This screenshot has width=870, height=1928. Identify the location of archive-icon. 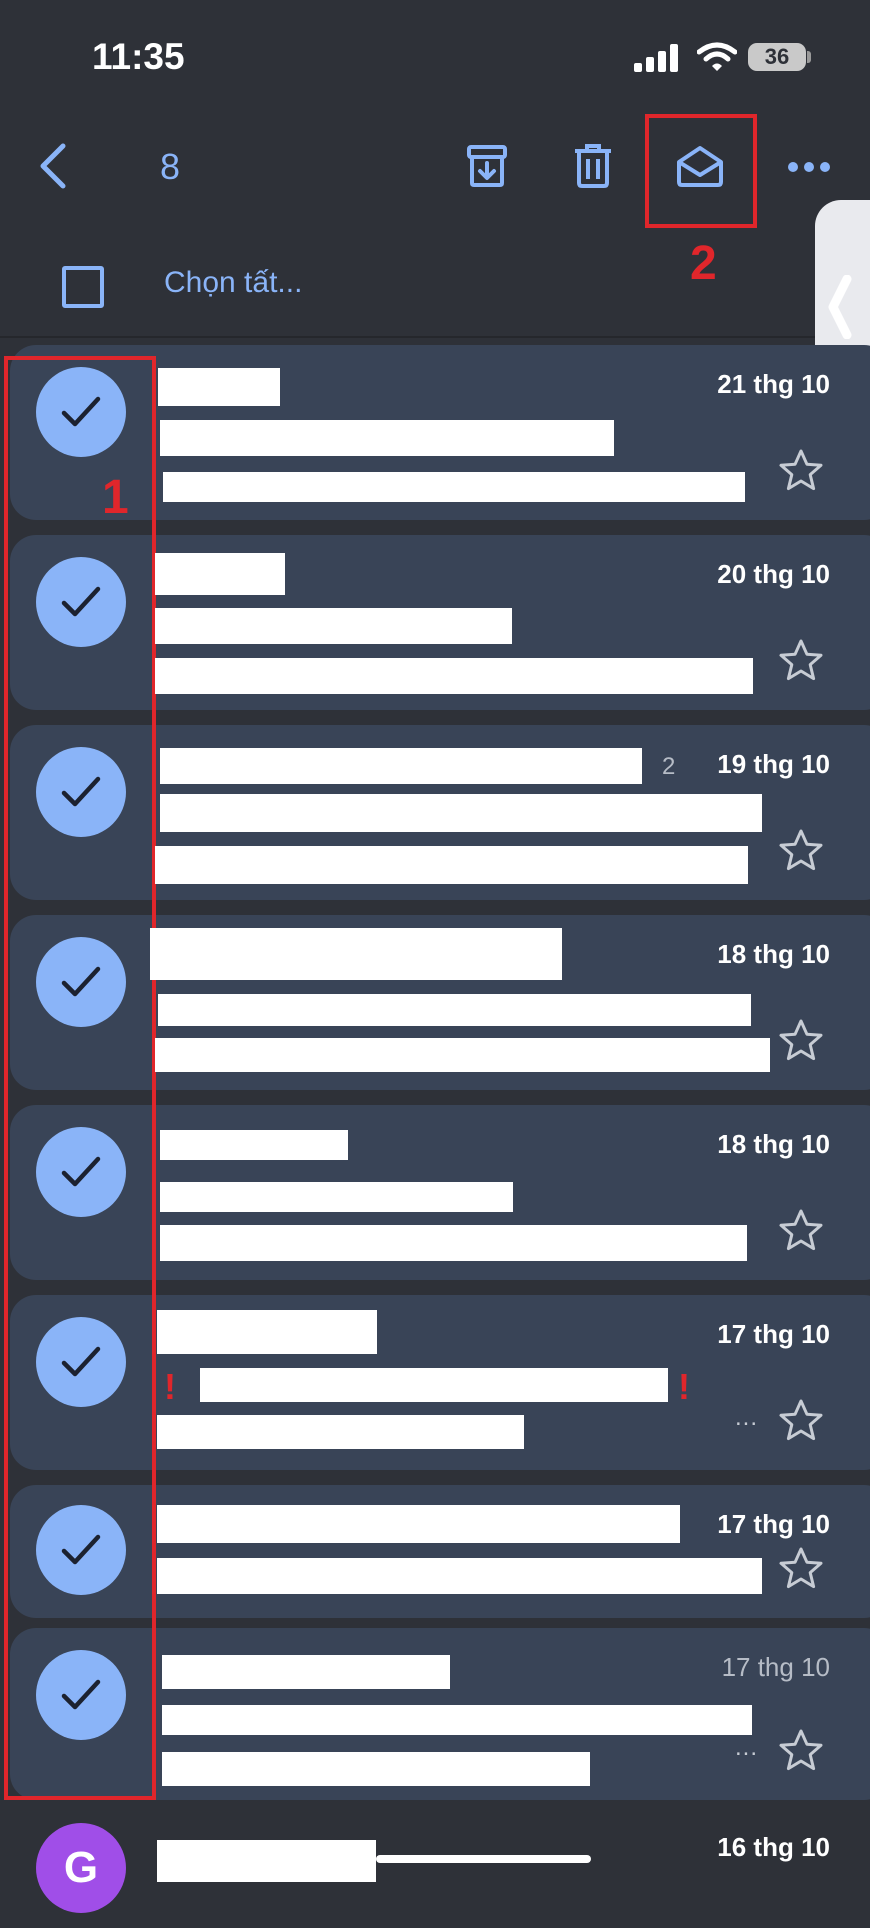
(487, 166).